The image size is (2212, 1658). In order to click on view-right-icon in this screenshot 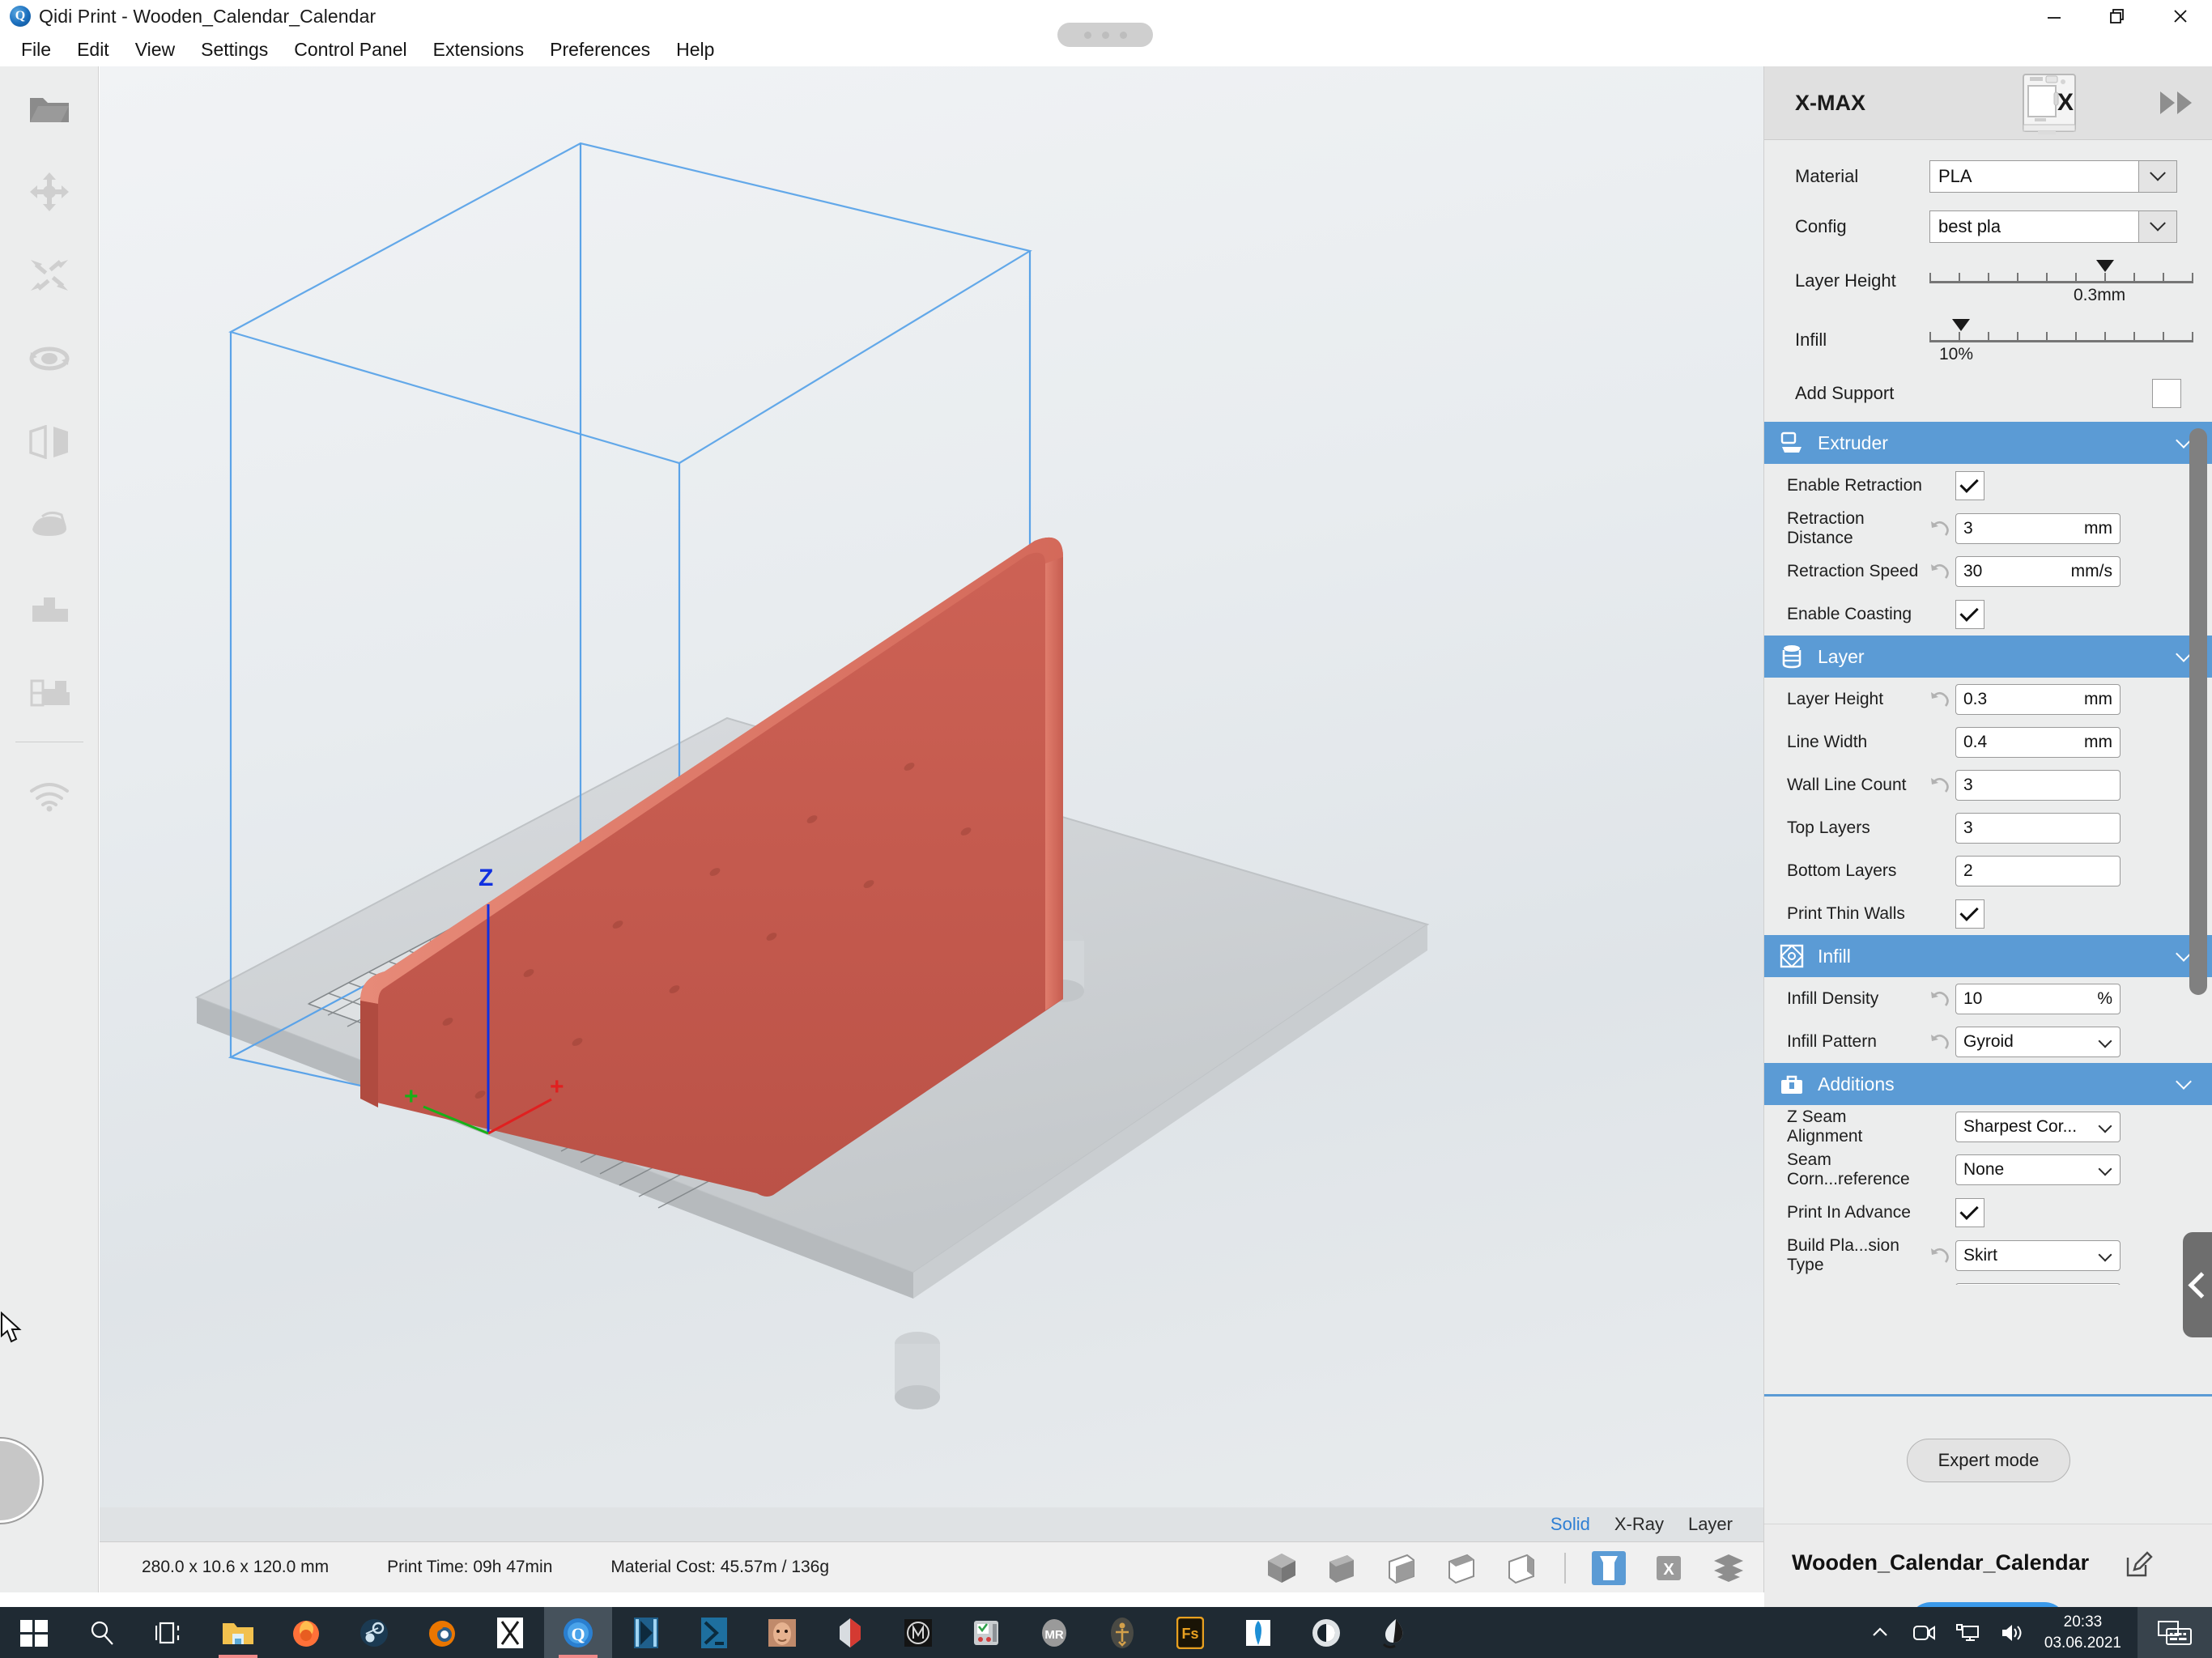, I will do `click(1521, 1568)`.